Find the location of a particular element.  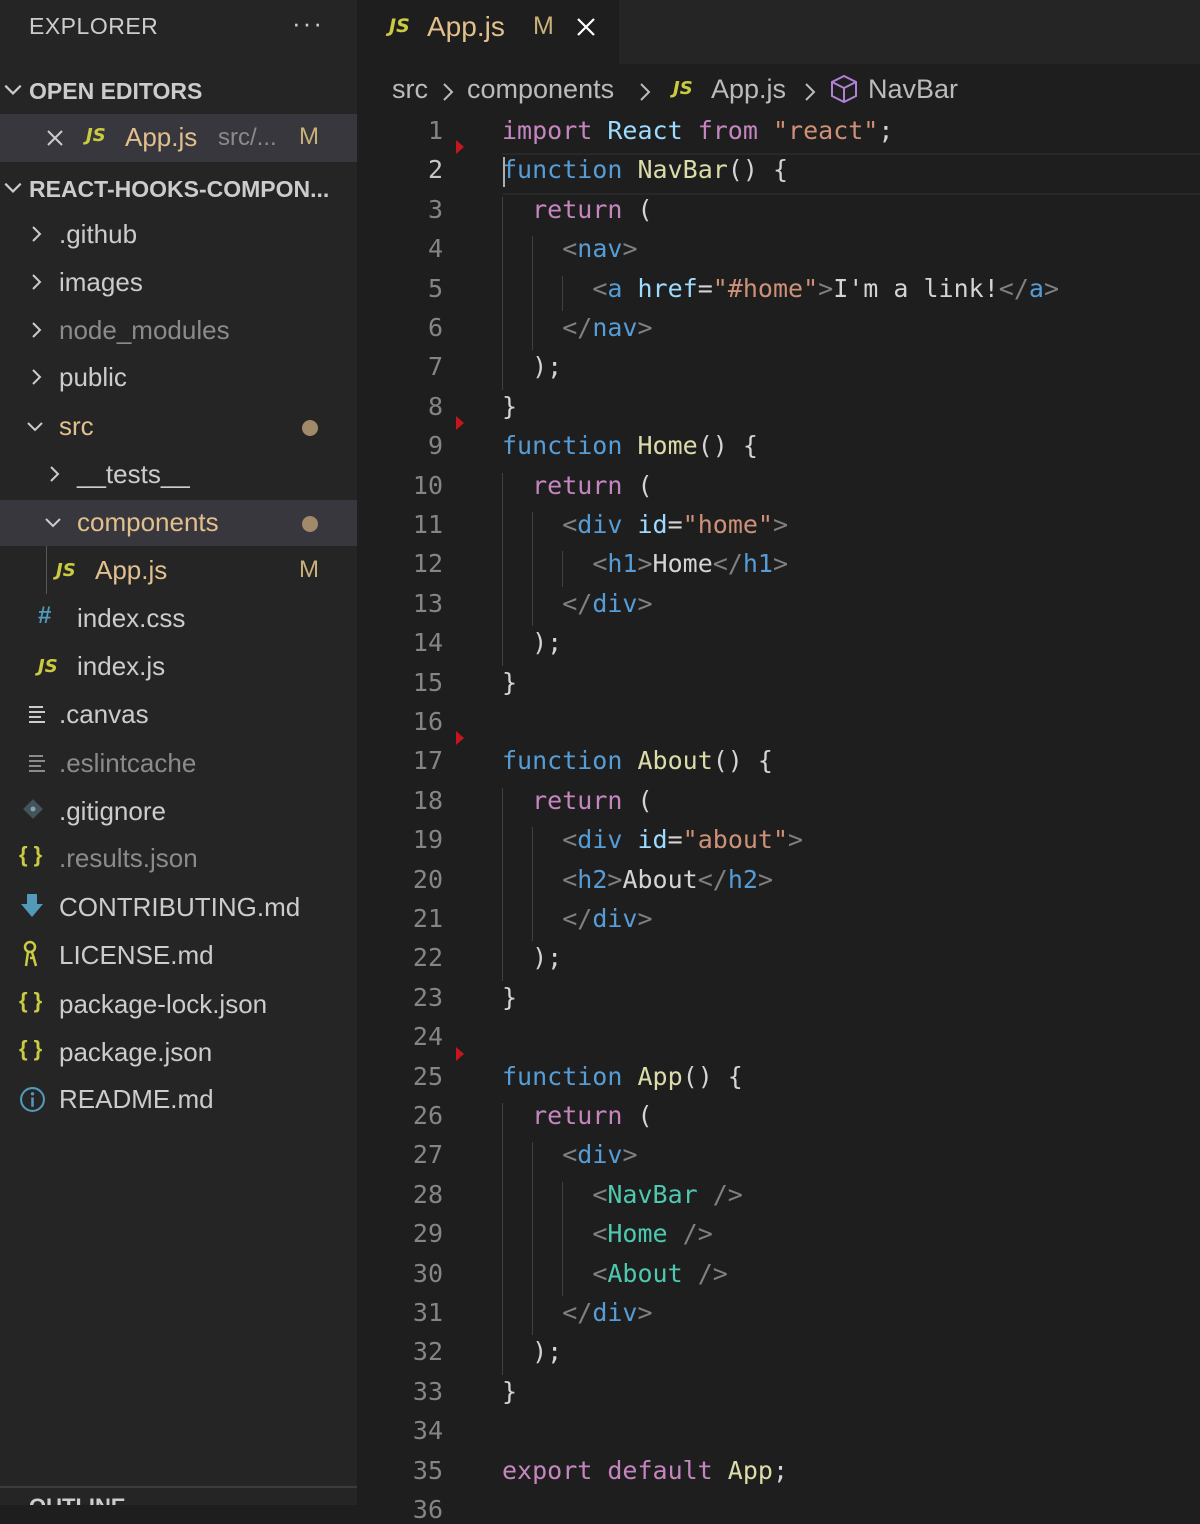

code-line: <div id="about"> is located at coordinates (652, 839).